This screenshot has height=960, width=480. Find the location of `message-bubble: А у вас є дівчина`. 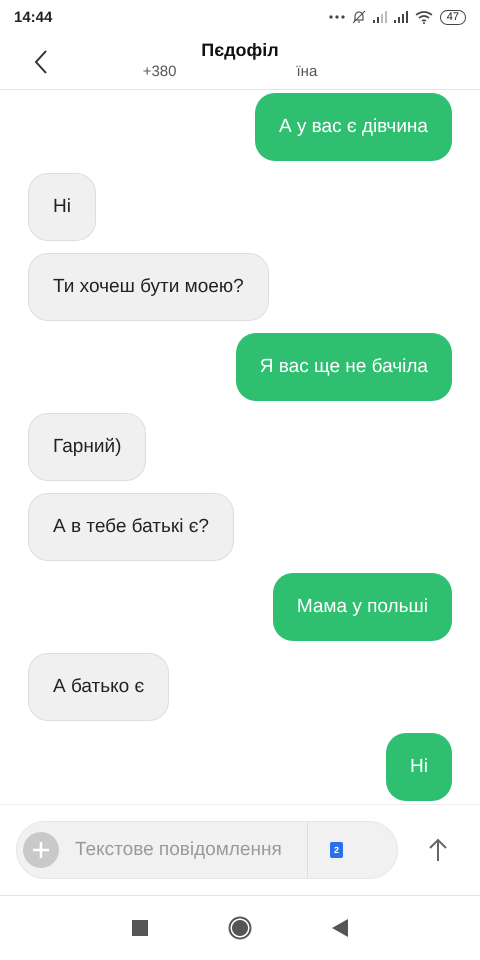

message-bubble: А у вас є дівчина is located at coordinates (353, 127).